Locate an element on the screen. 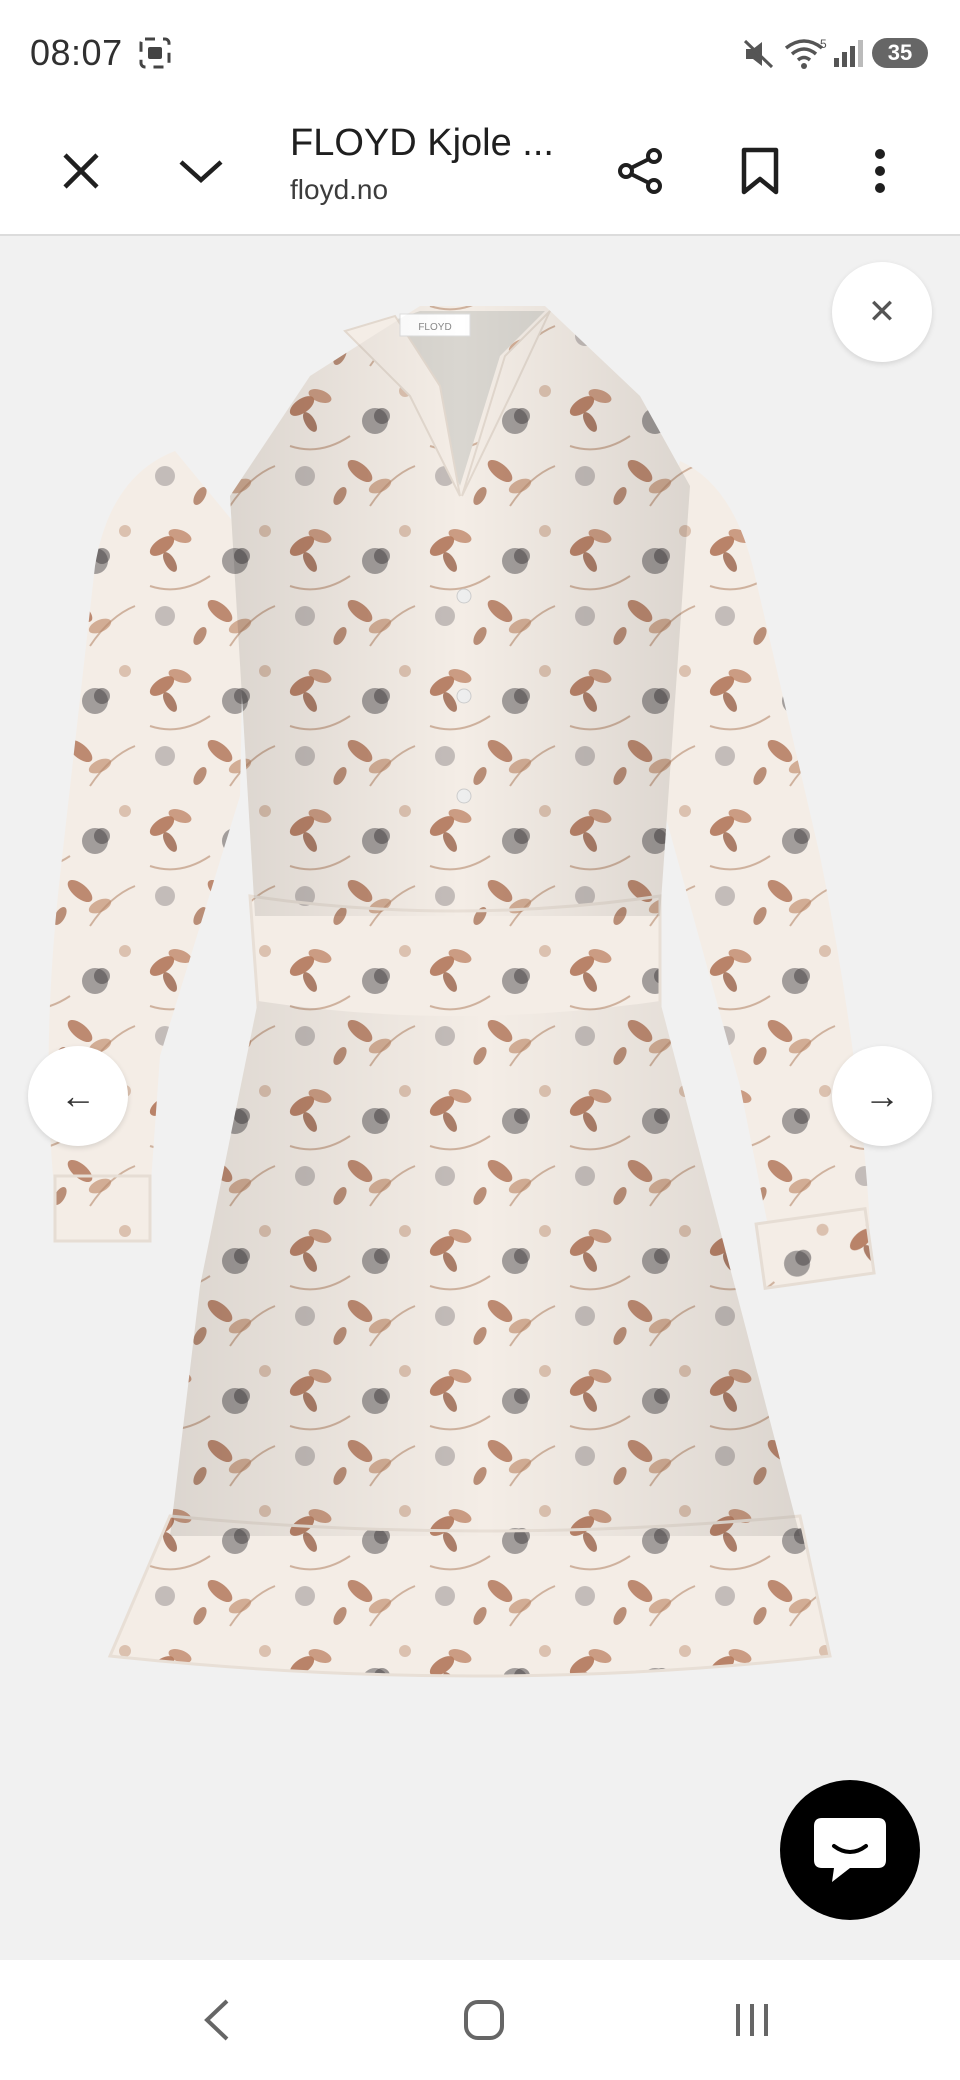 This screenshot has height=2080, width=960. share-button is located at coordinates (641, 171).